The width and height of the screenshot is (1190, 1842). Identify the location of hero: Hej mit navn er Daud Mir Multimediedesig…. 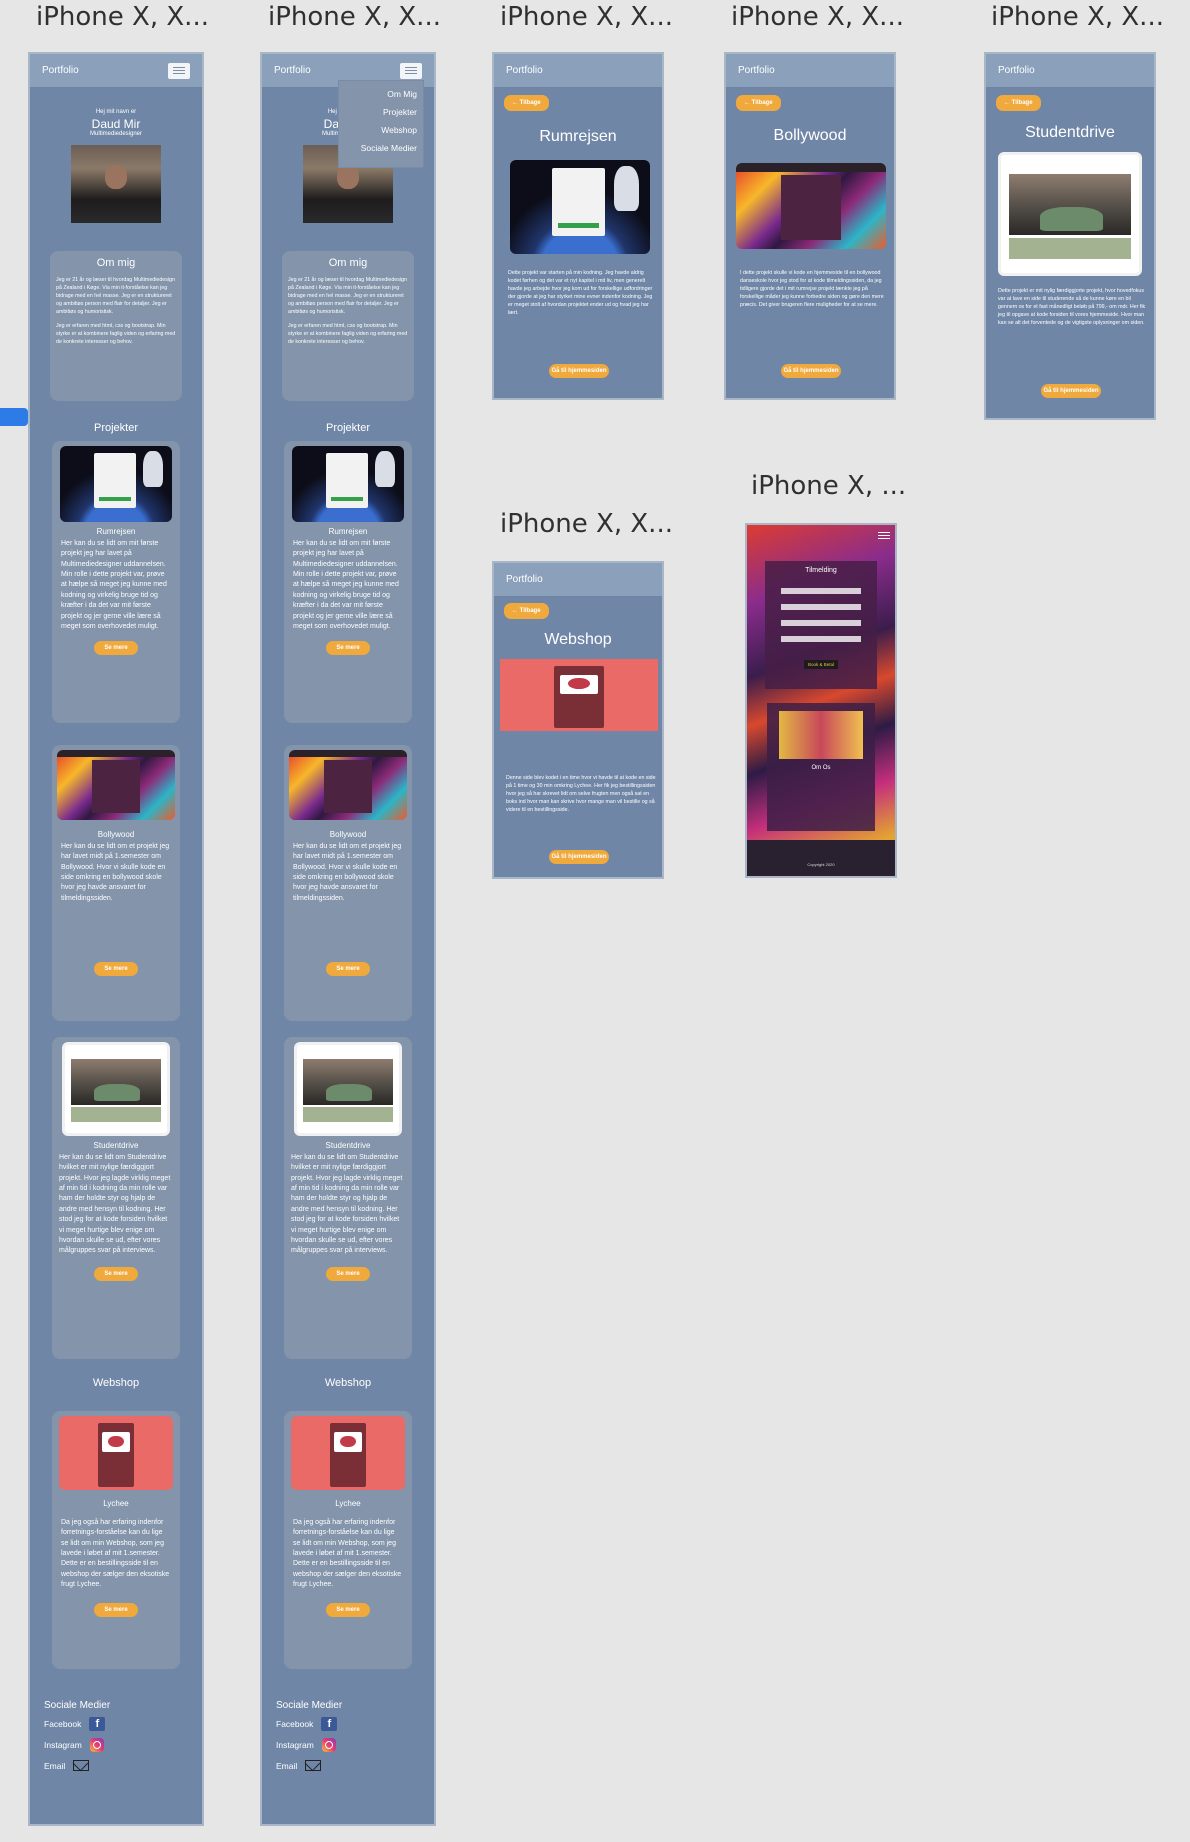
(116, 166).